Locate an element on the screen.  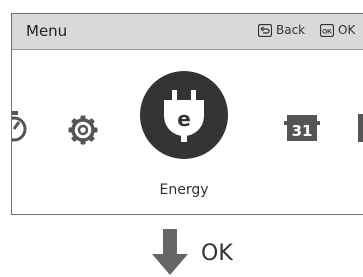
calendar-icon: 31 is located at coordinates (302, 128).